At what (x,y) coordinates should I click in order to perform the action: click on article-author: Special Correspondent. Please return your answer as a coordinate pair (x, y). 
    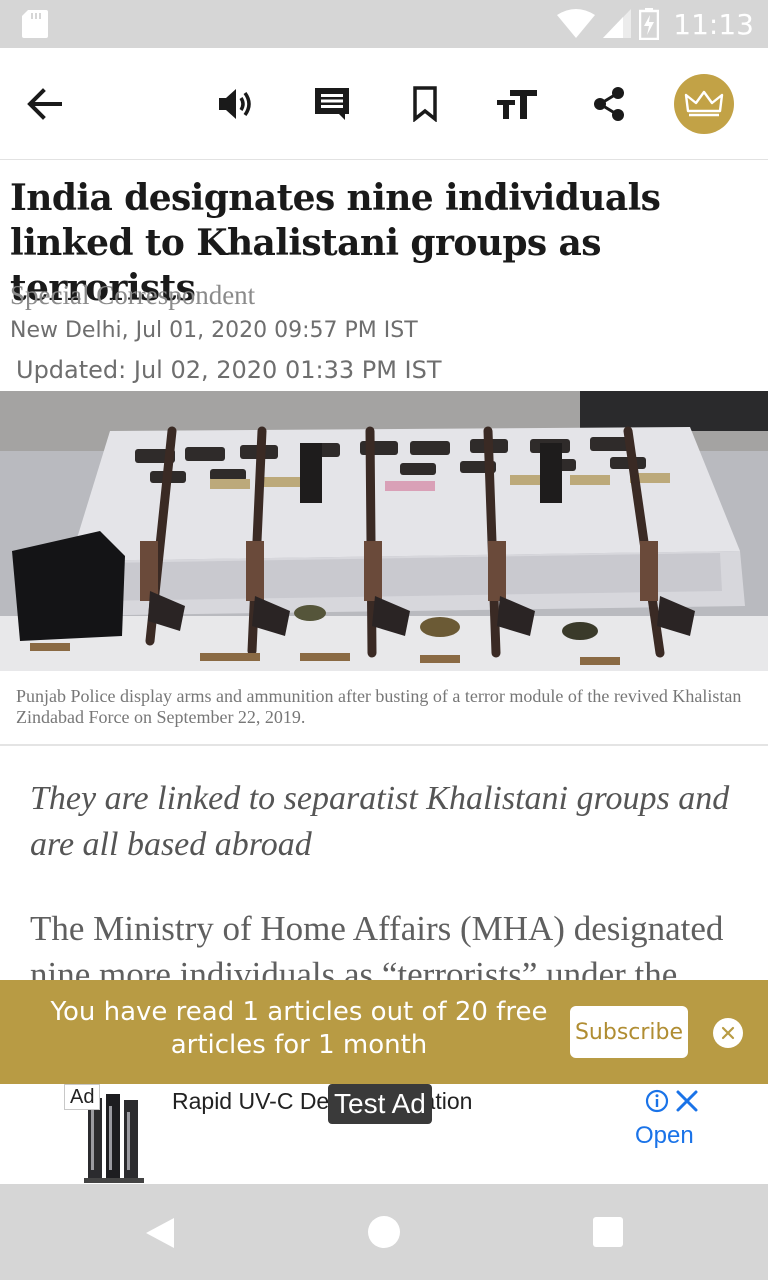
    Looking at the image, I should click on (132, 295).